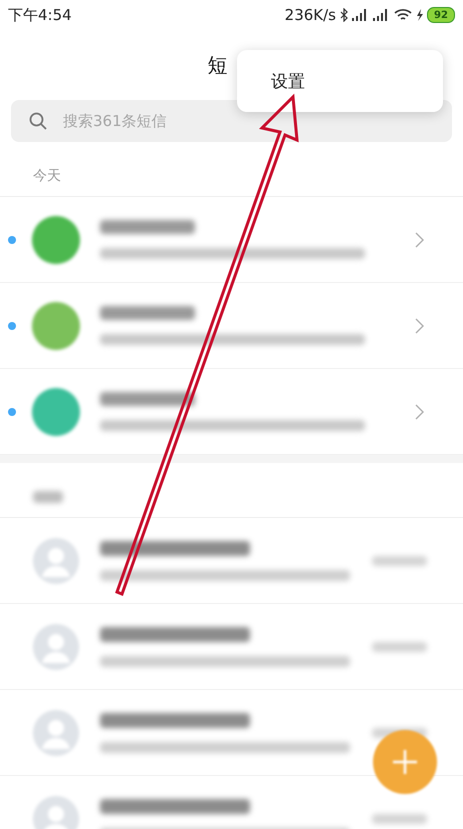  What do you see at coordinates (419, 15) in the screenshot?
I see `charging-icon` at bounding box center [419, 15].